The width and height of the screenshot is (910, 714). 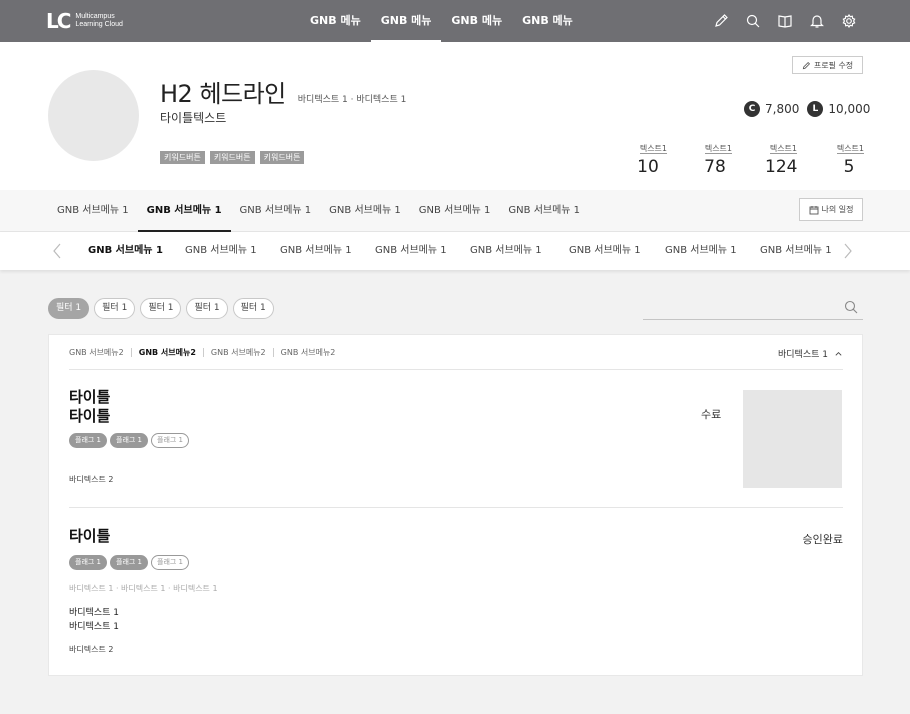 What do you see at coordinates (815, 109) in the screenshot?
I see `l-coin-icon: L` at bounding box center [815, 109].